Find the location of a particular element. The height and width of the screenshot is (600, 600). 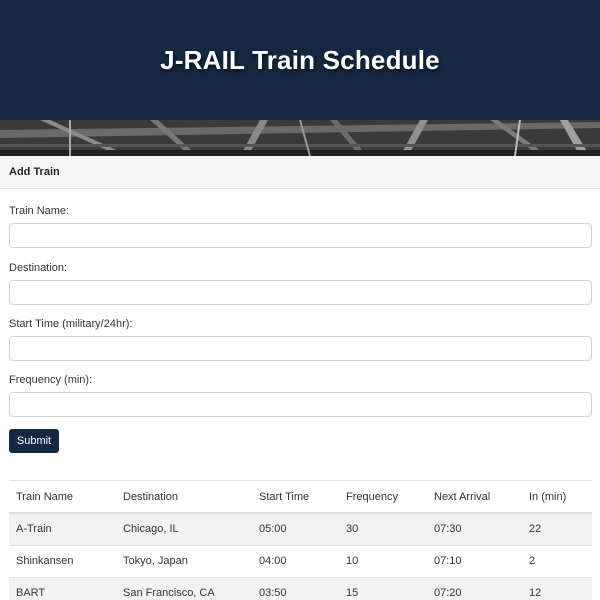

column-header-next-arrival: Next Arrival is located at coordinates (474, 497).